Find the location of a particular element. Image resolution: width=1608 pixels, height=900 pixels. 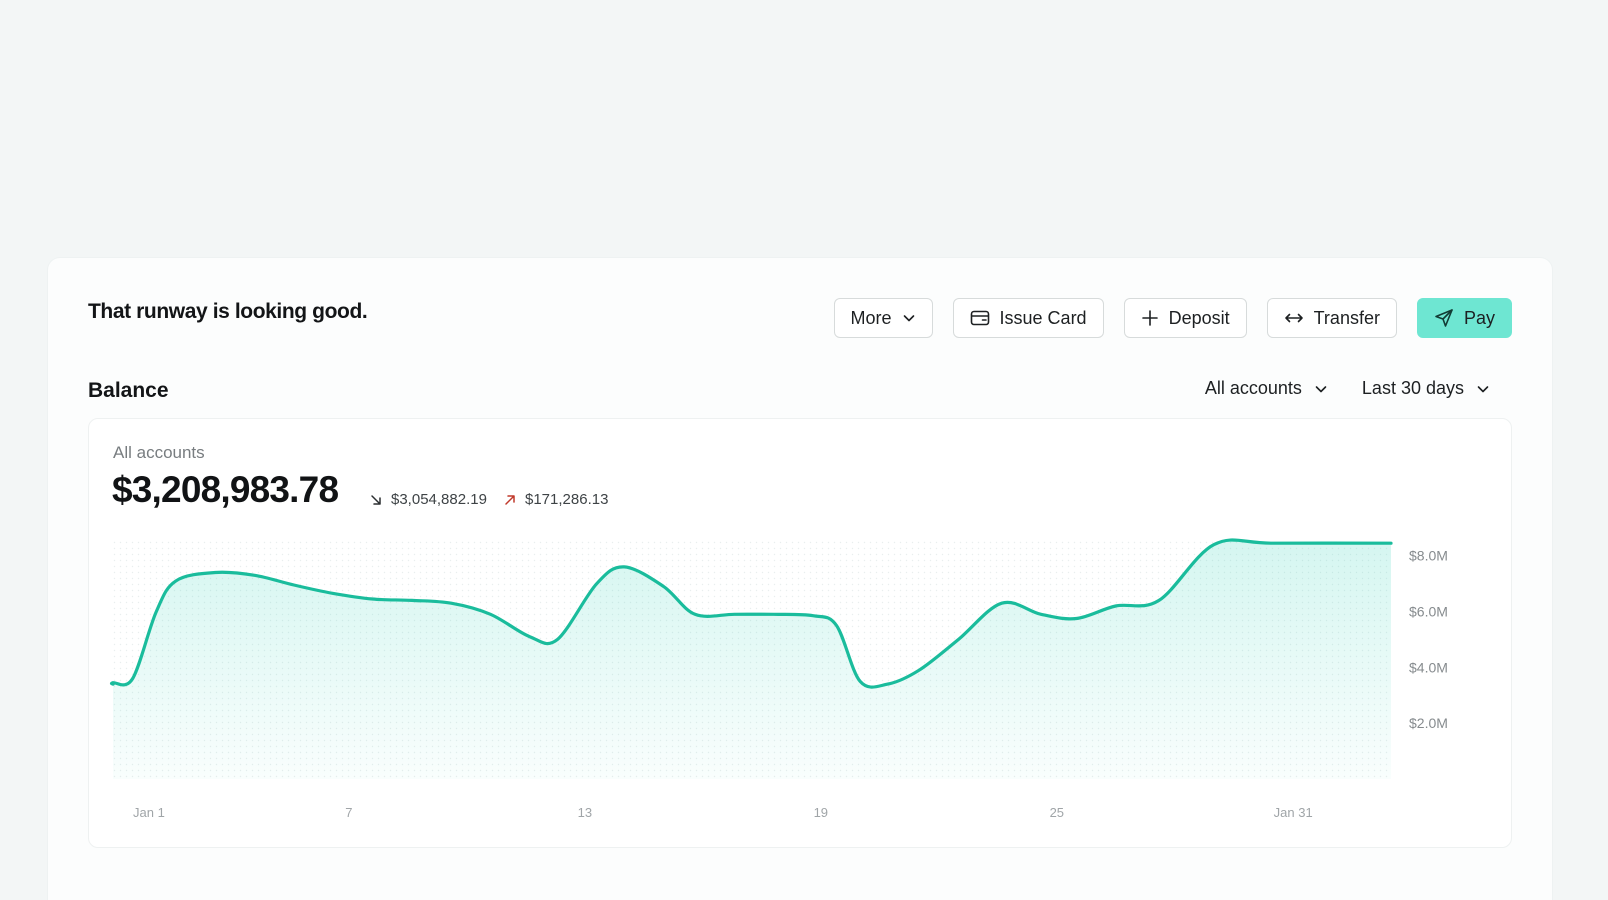

deposit-button: Deposit is located at coordinates (1185, 318).